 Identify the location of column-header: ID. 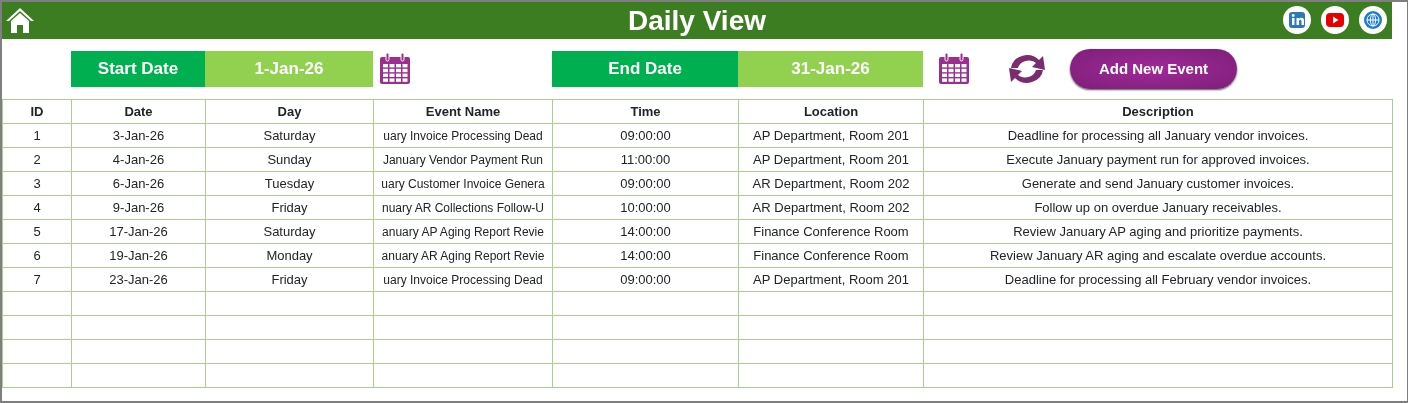
(37, 111).